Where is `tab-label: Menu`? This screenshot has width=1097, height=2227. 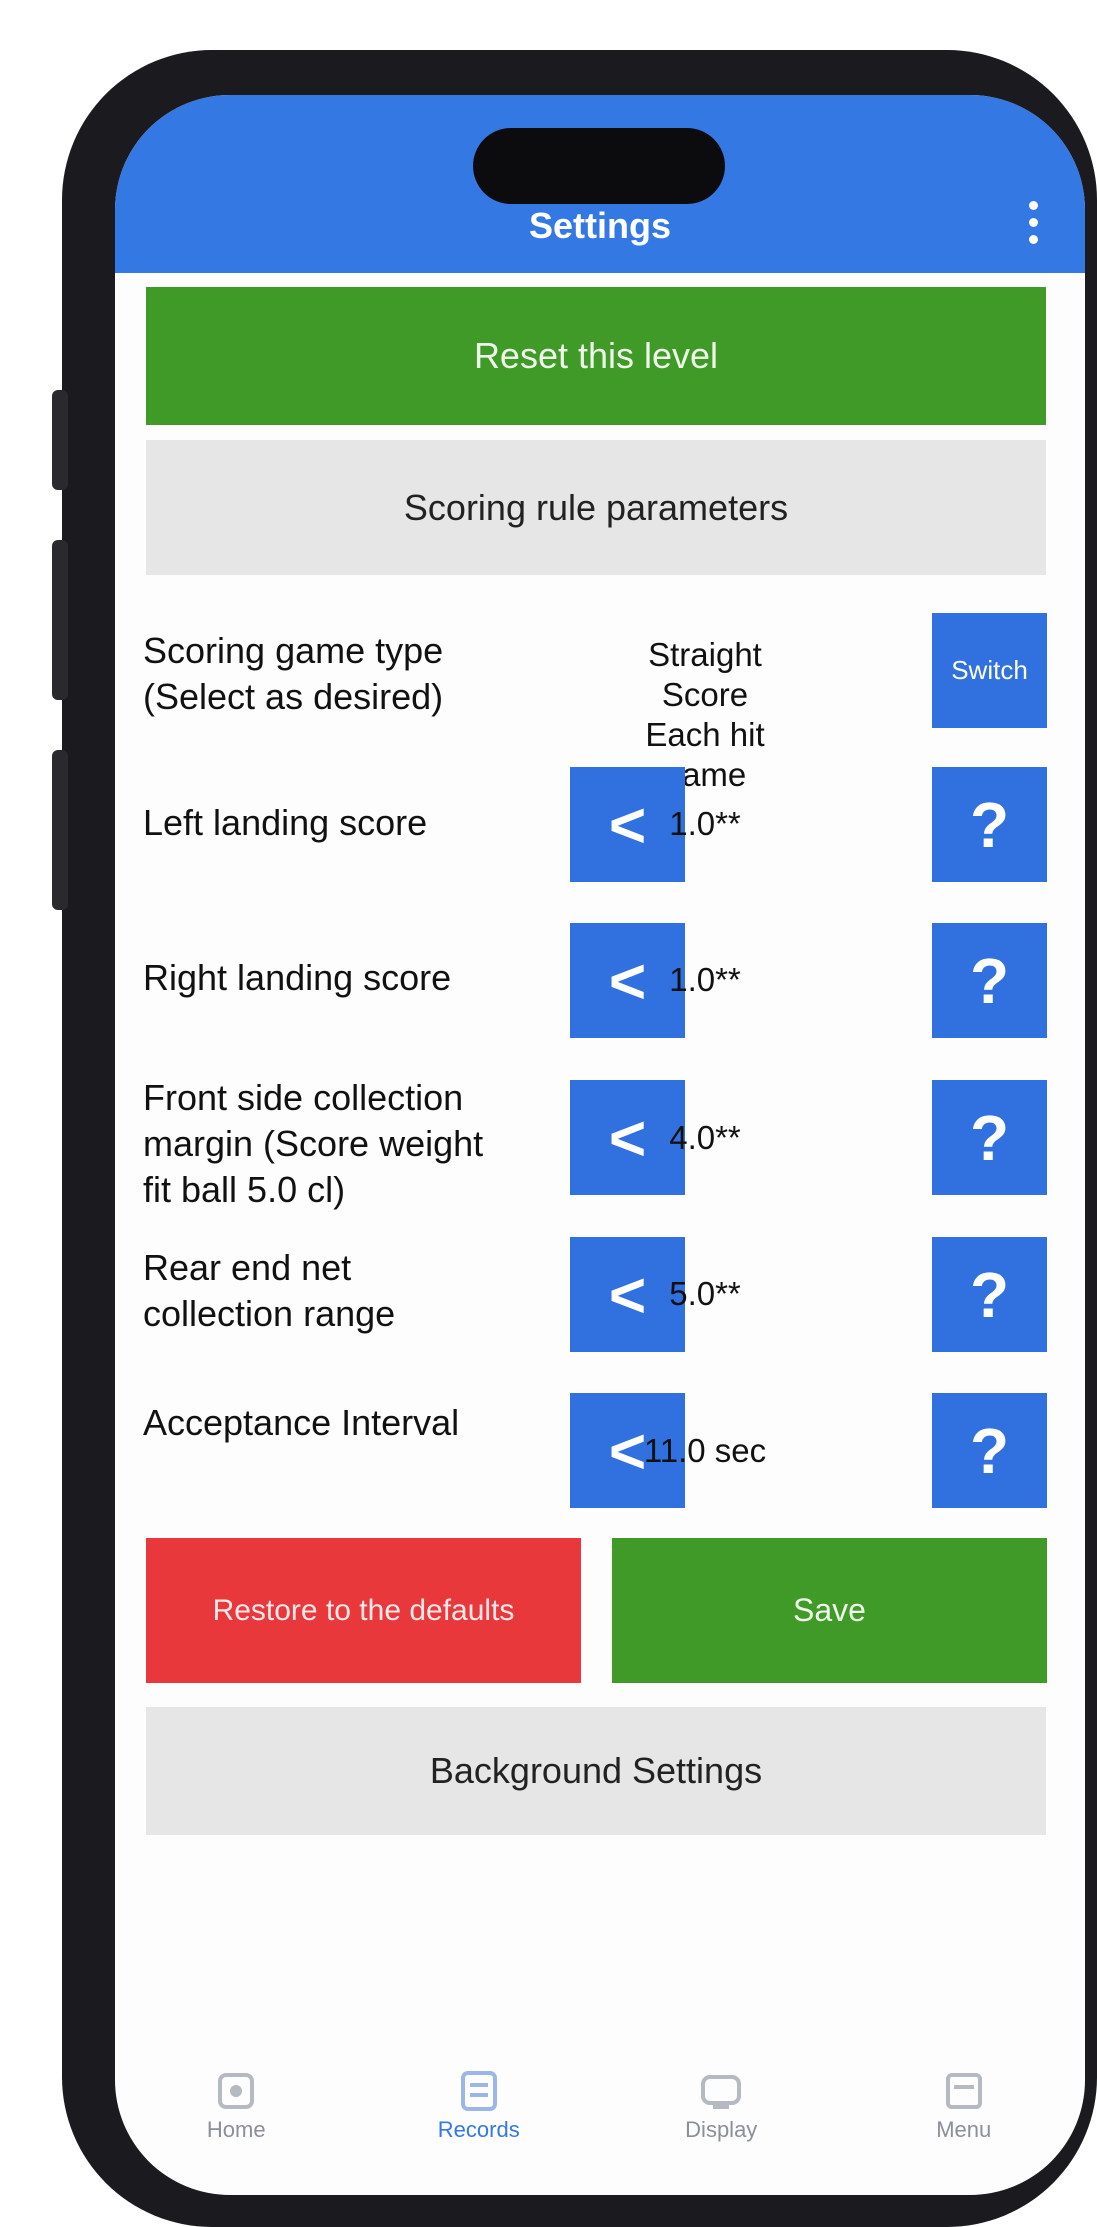 tab-label: Menu is located at coordinates (964, 2129).